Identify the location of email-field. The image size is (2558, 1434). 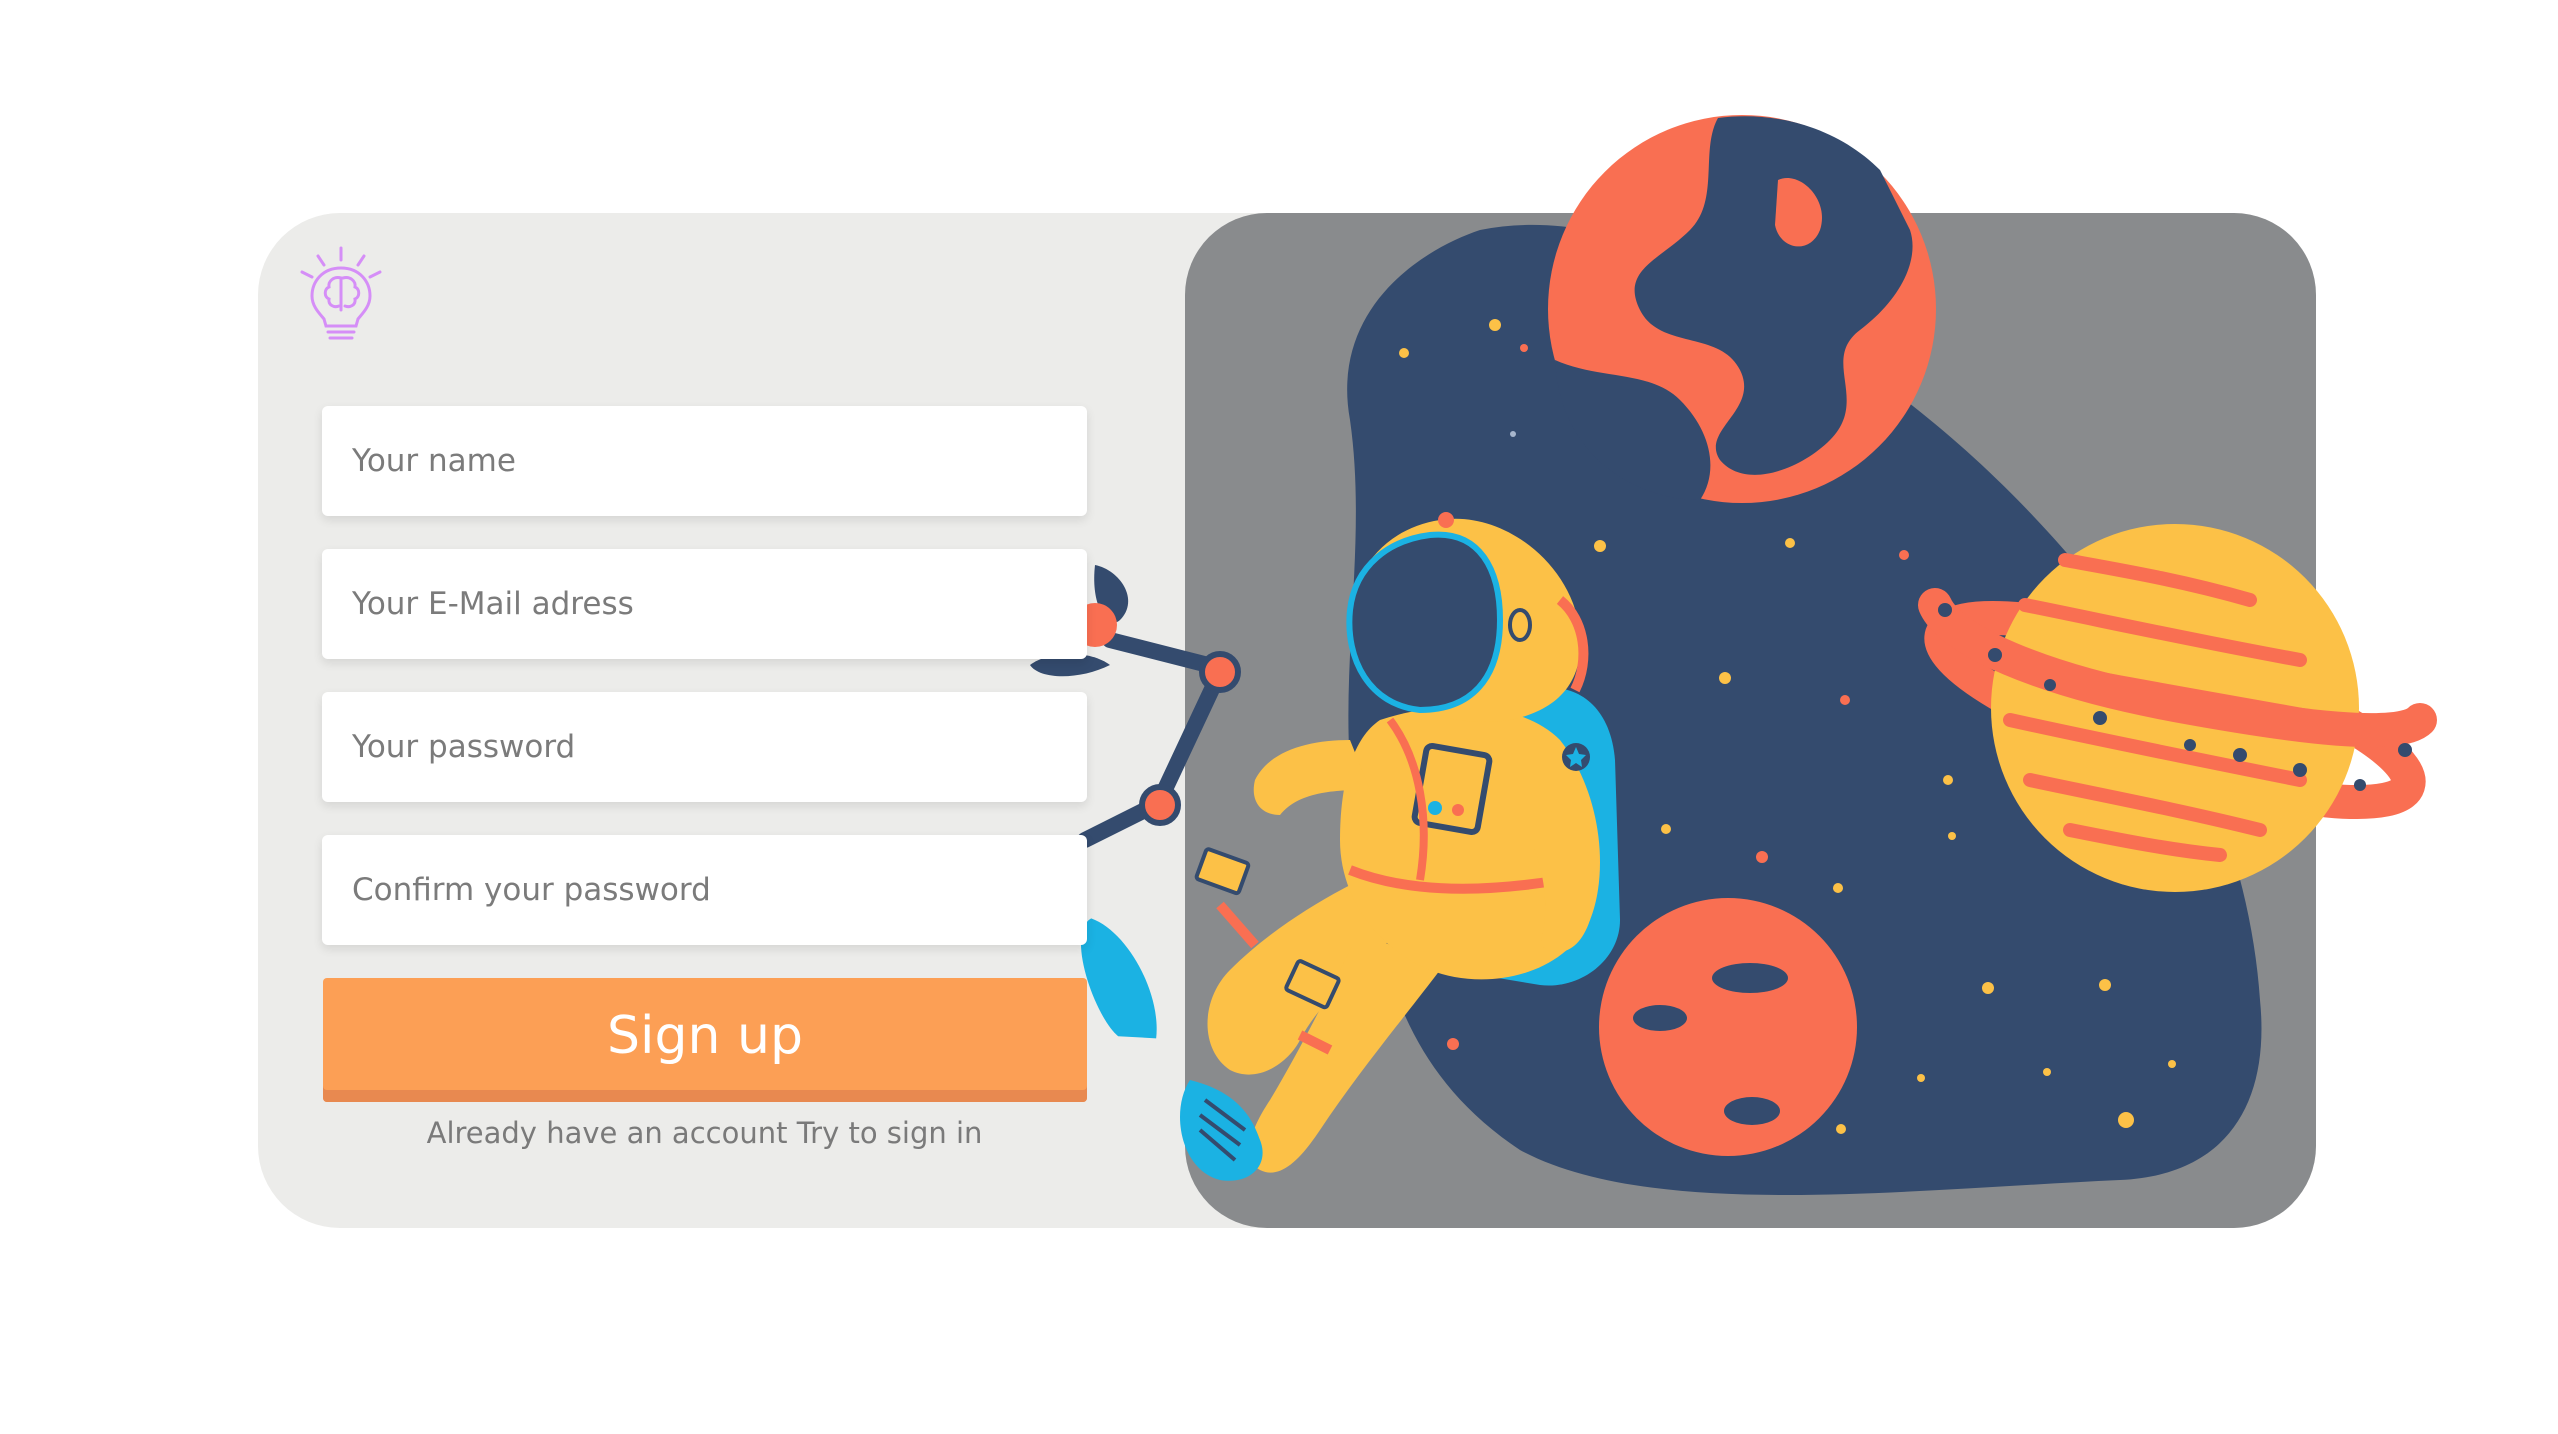
(704, 604).